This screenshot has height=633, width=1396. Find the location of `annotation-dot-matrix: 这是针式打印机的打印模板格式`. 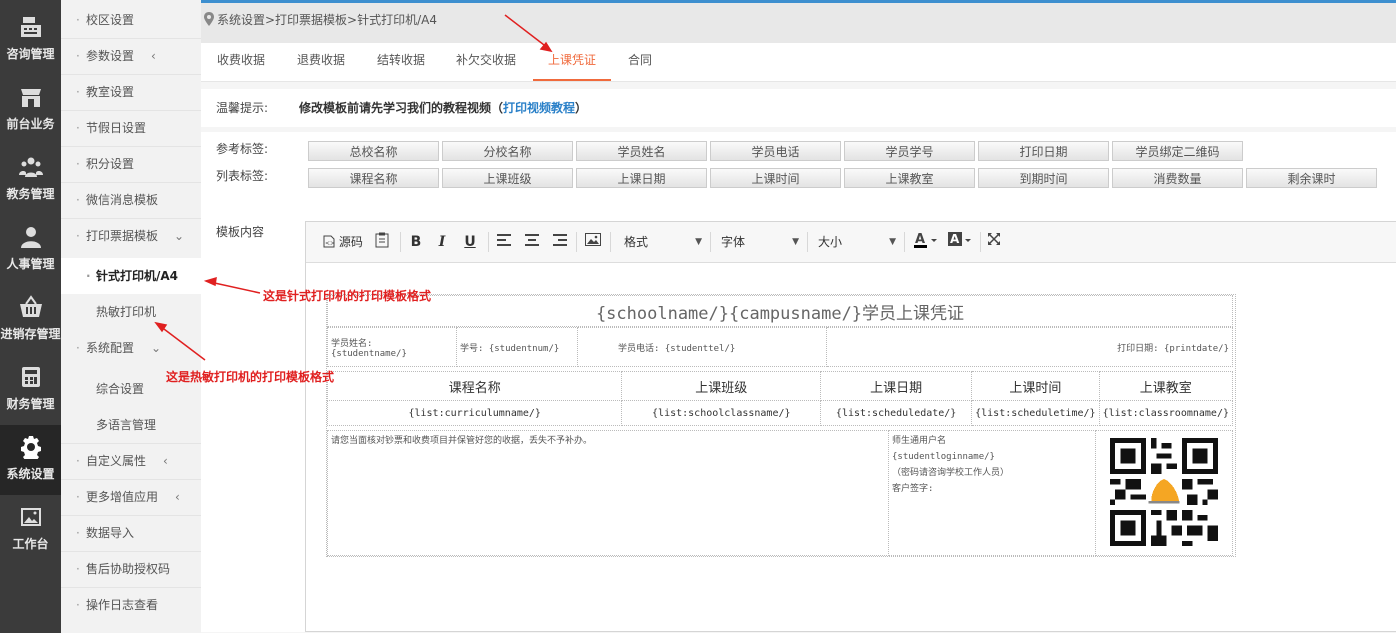

annotation-dot-matrix: 这是针式打印机的打印模板格式 is located at coordinates (347, 296).